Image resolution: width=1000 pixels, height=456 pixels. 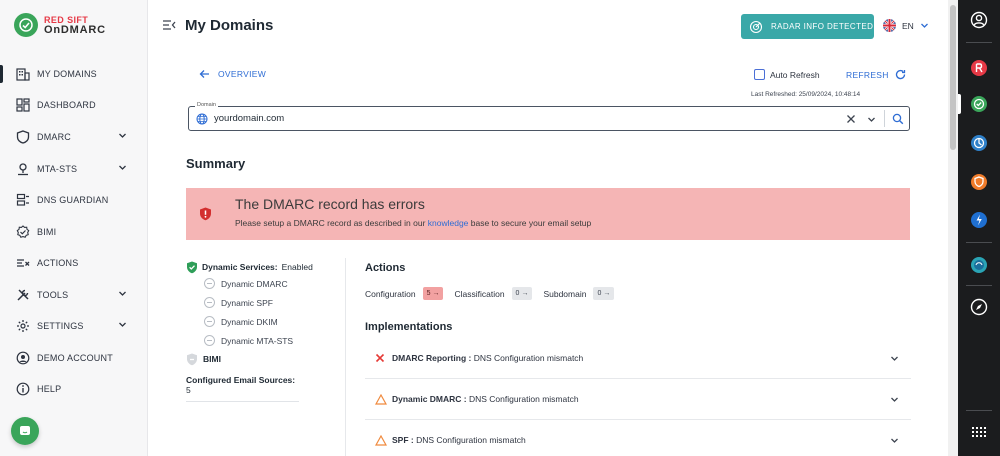 I want to click on badge-check-icon, so click(x=23, y=232).